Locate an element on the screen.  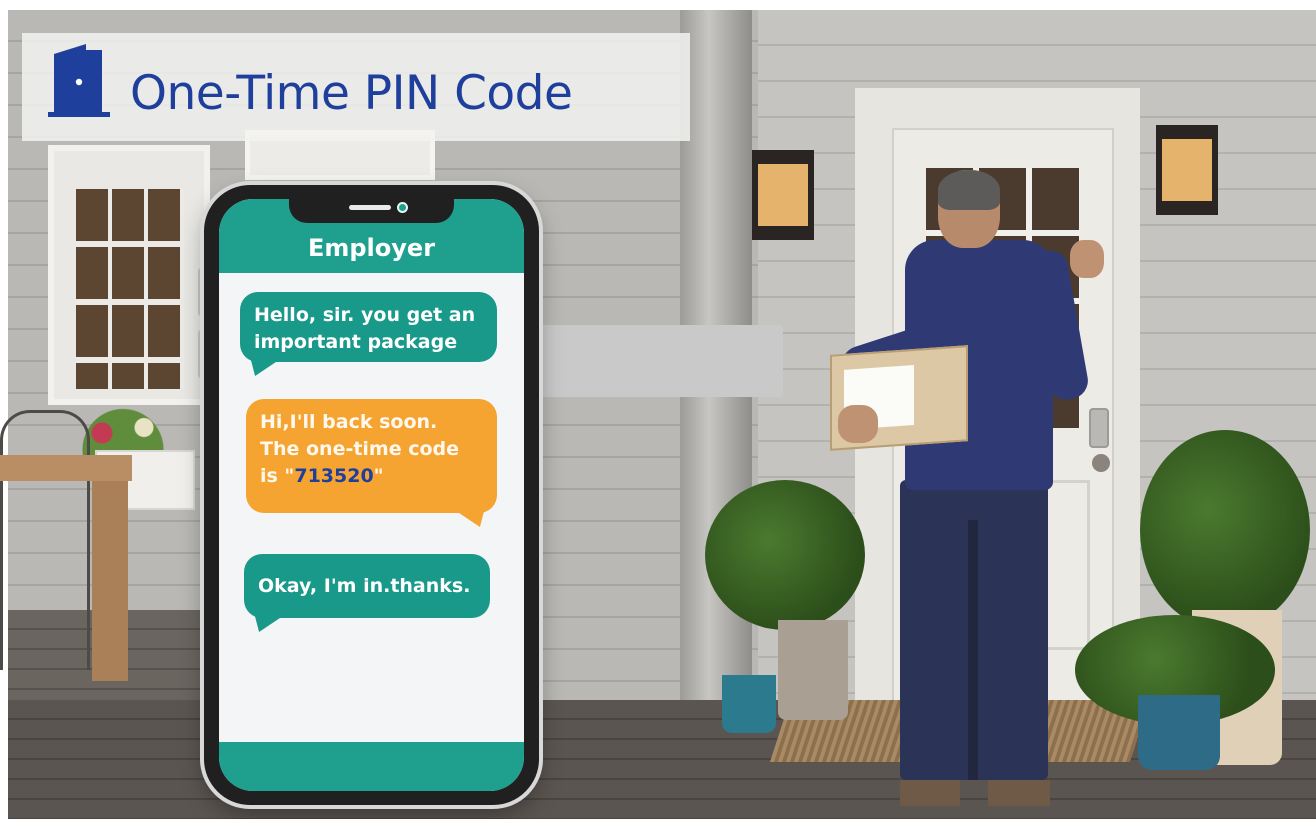
phone-power-button is located at coordinates (660, 361).